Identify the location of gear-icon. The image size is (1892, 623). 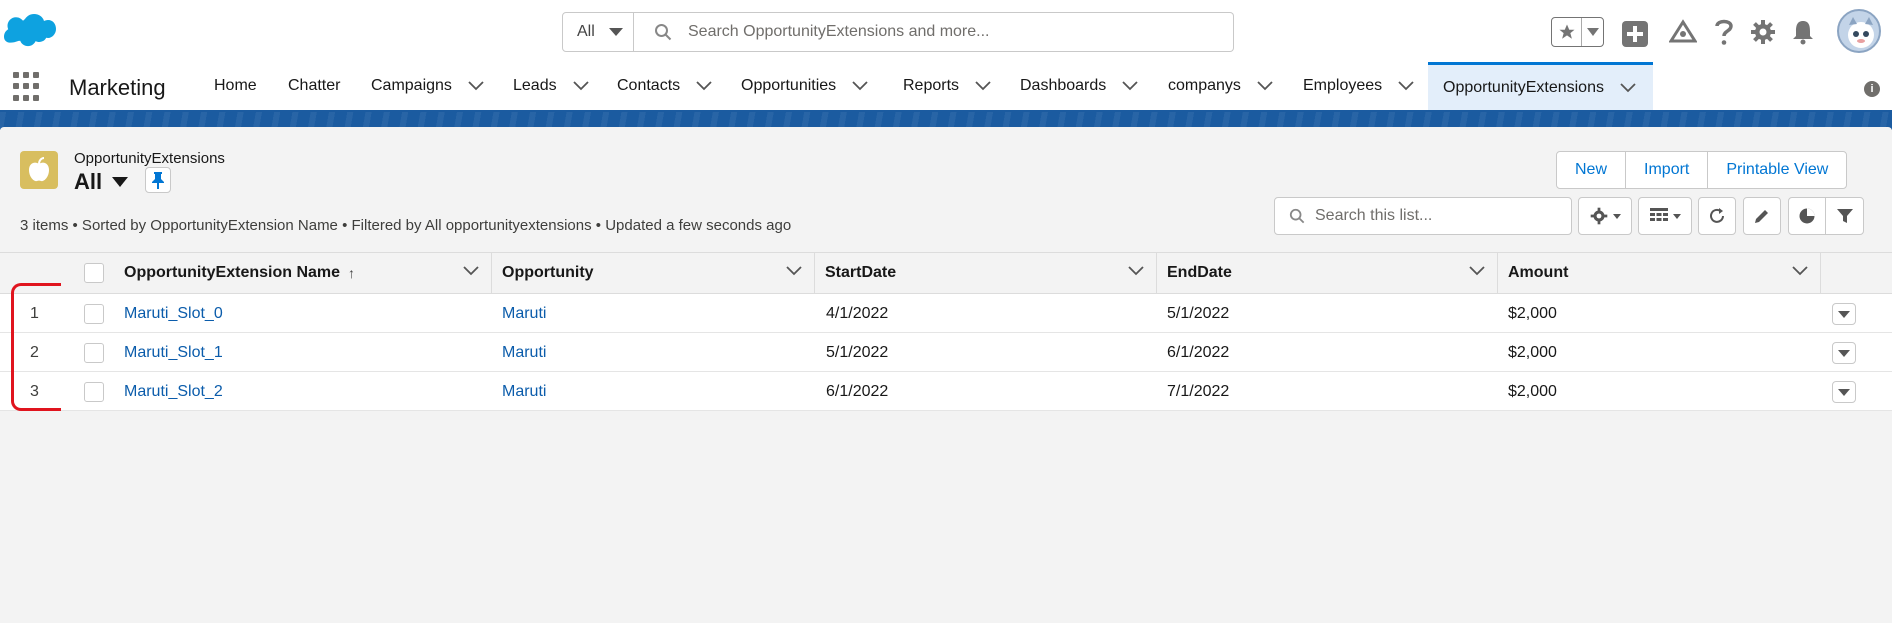
(1598, 216).